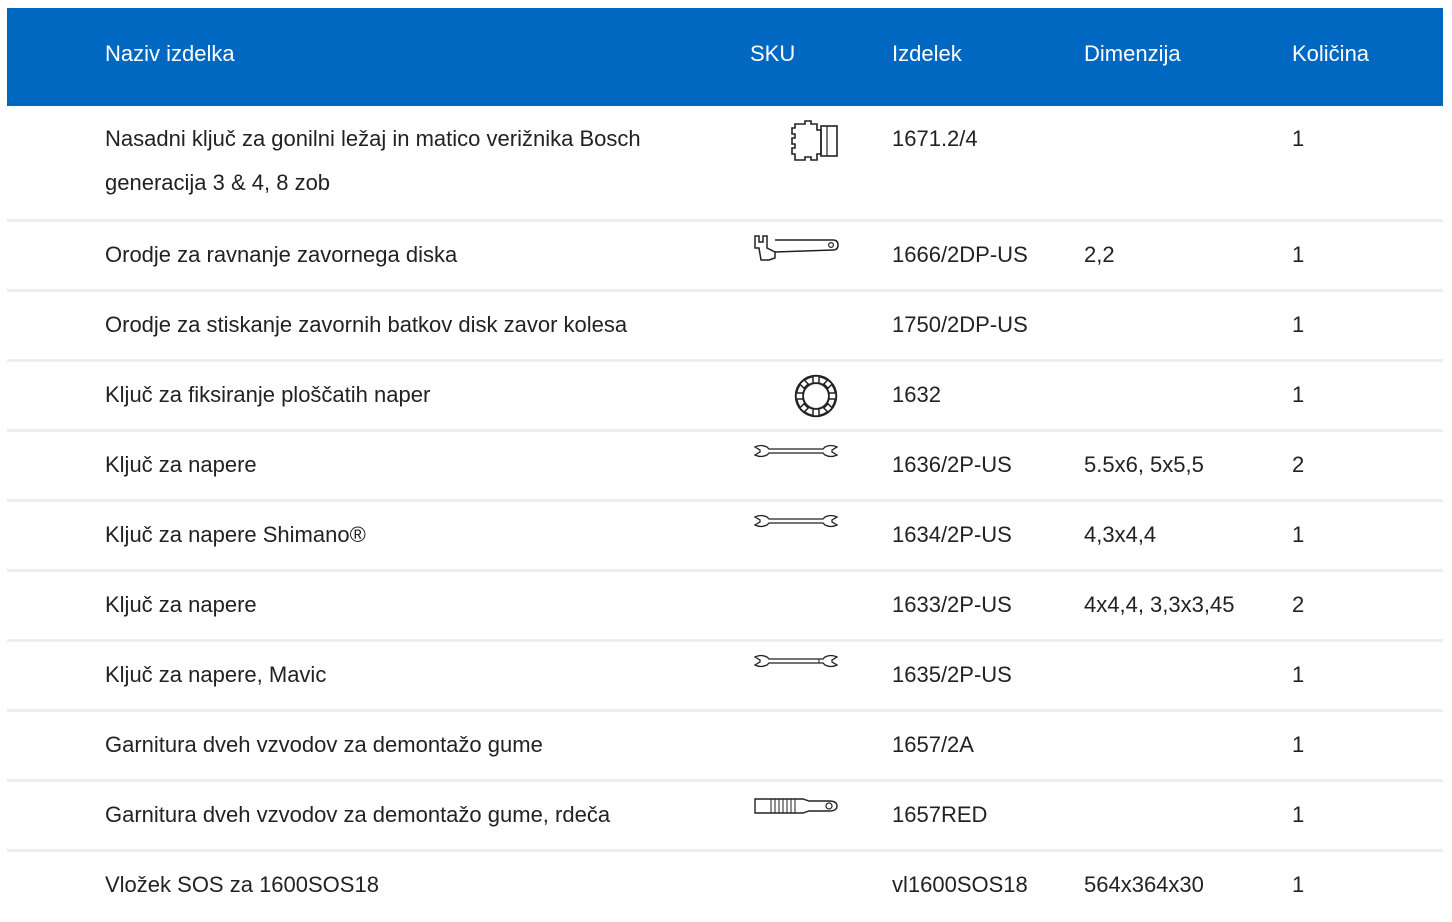  What do you see at coordinates (281, 254) in the screenshot?
I see `product-name: Orodje za ravnanje zavornega diska` at bounding box center [281, 254].